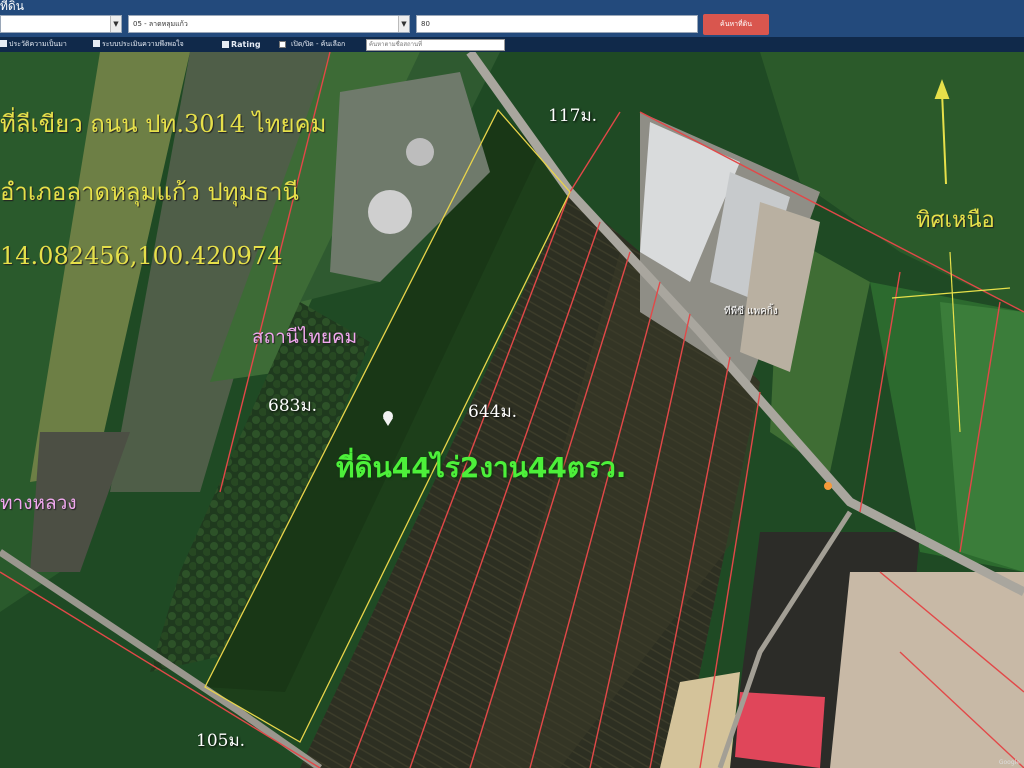  What do you see at coordinates (435, 45) in the screenshot?
I see `place-search-input: ค้นหาตามชื่อสถานที่` at bounding box center [435, 45].